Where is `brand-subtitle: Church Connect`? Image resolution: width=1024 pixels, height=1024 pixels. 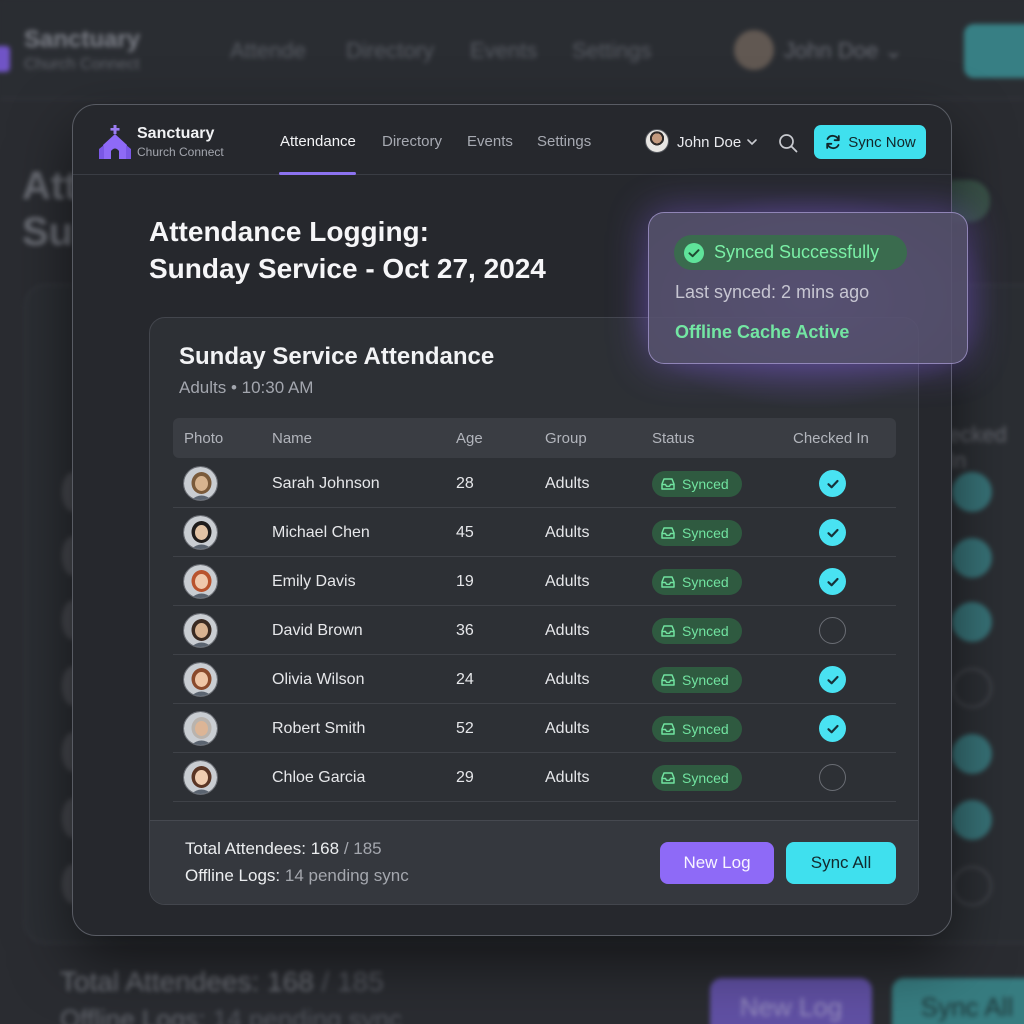
brand-subtitle: Church Connect is located at coordinates (180, 152).